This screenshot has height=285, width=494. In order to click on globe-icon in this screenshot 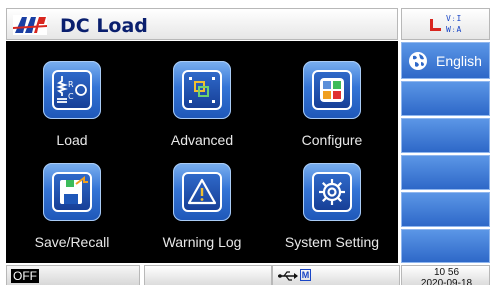, I will do `click(418, 61)`.